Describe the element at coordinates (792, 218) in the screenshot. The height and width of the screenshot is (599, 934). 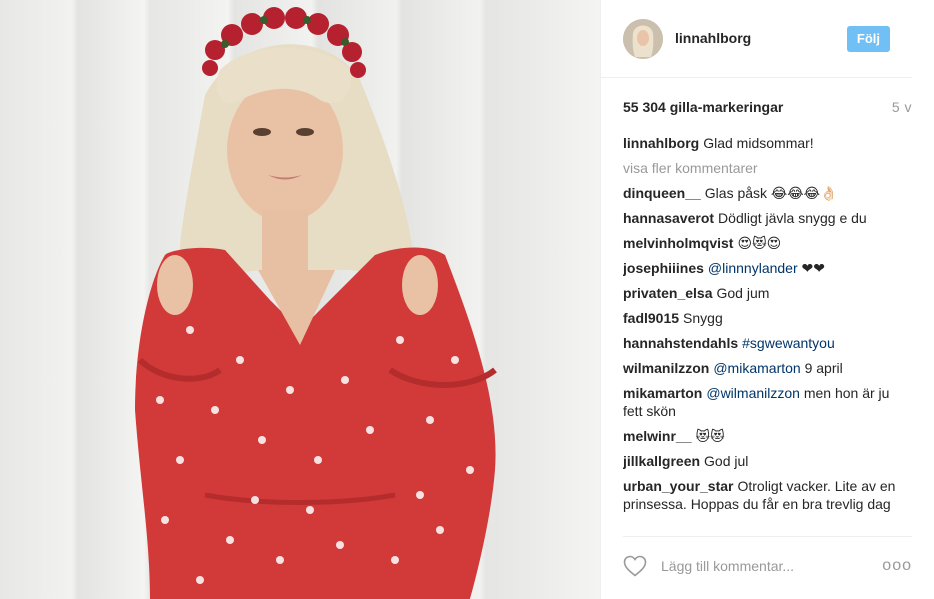
I see `comment-text: Dödligt jävla snygg e du` at that location.